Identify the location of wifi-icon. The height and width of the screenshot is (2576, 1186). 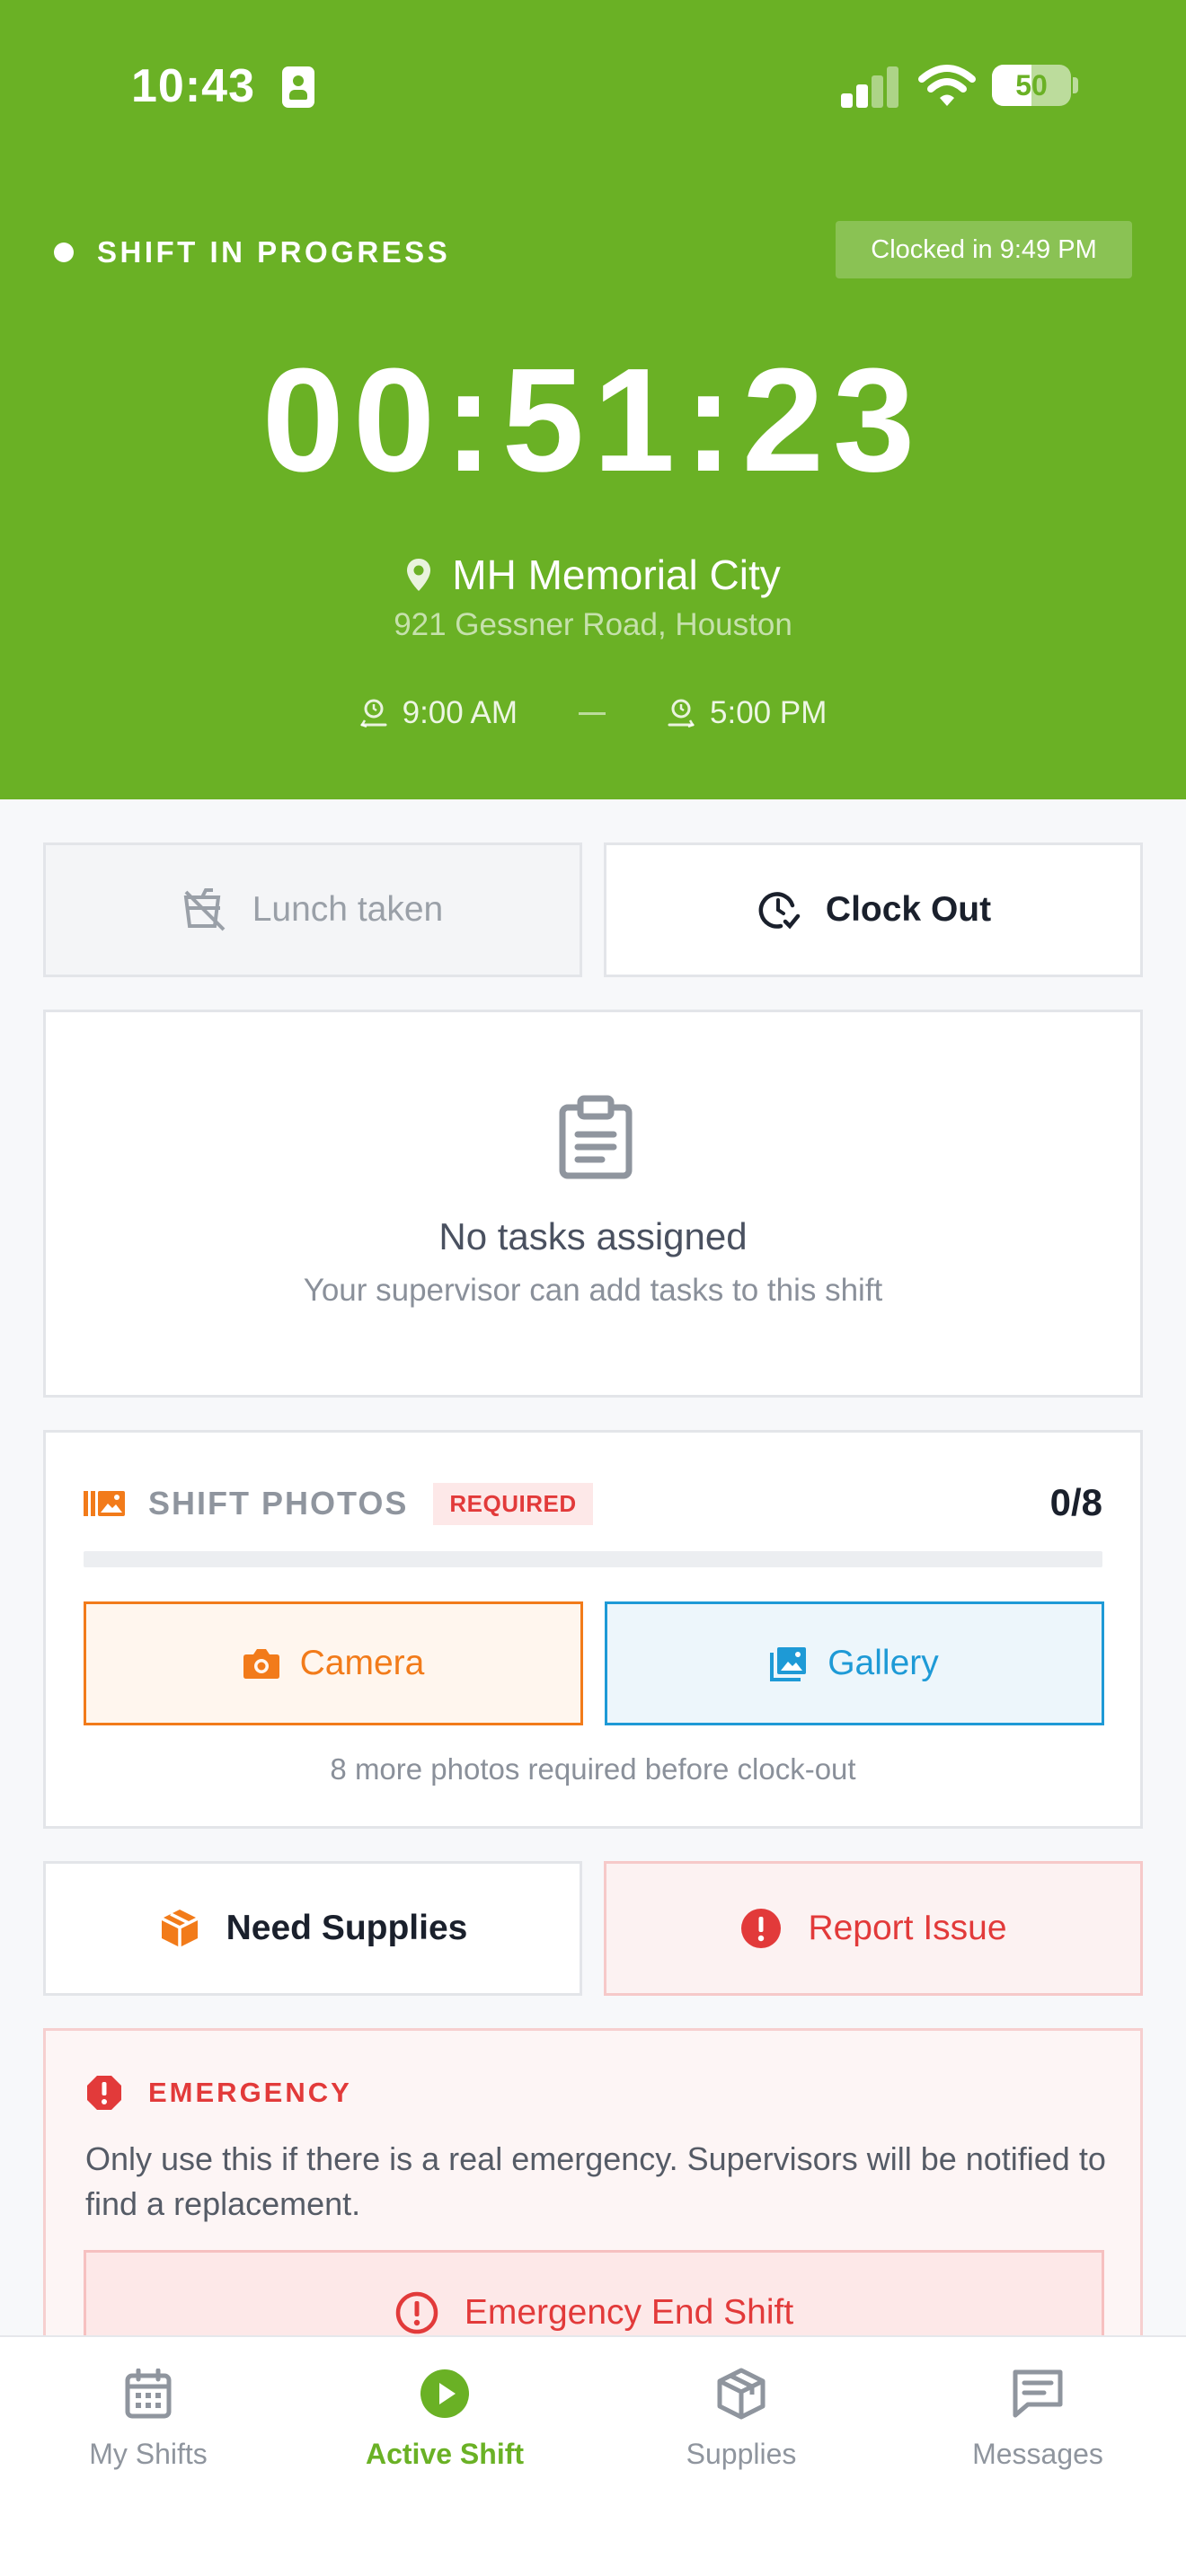
(947, 85).